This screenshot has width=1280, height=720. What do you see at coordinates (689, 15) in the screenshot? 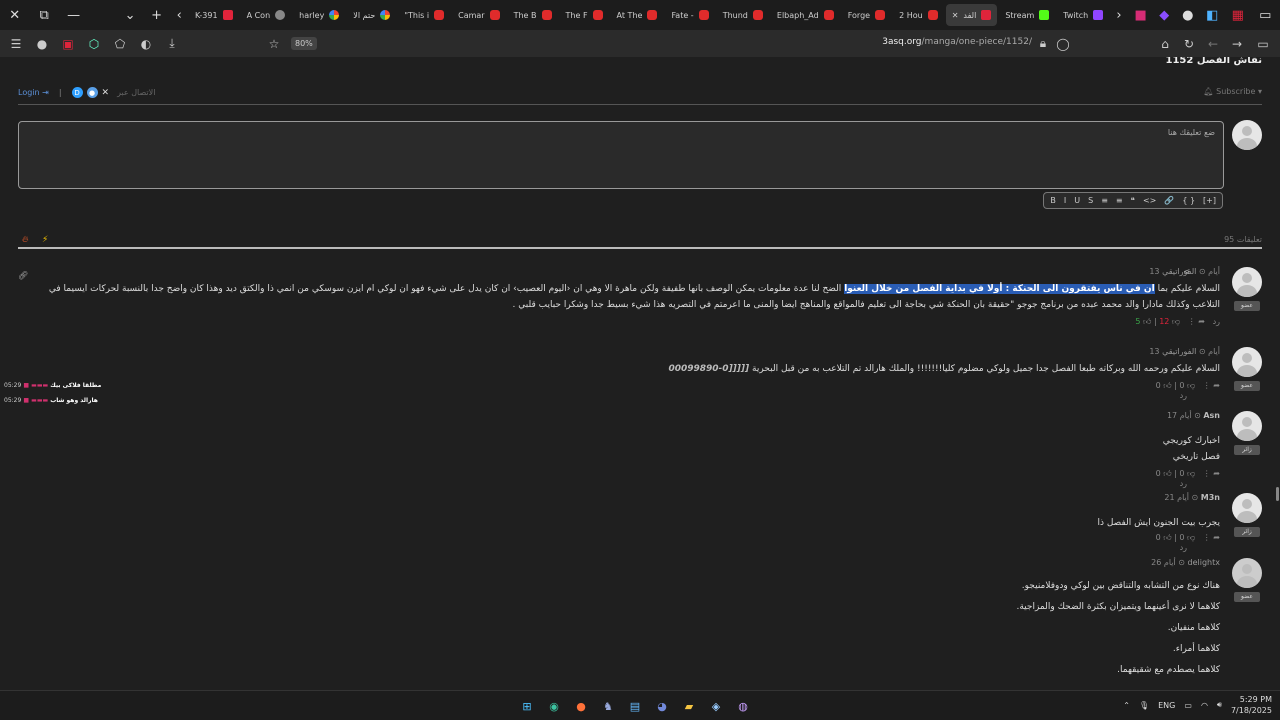
I see `browser-tab: Fate -` at bounding box center [689, 15].